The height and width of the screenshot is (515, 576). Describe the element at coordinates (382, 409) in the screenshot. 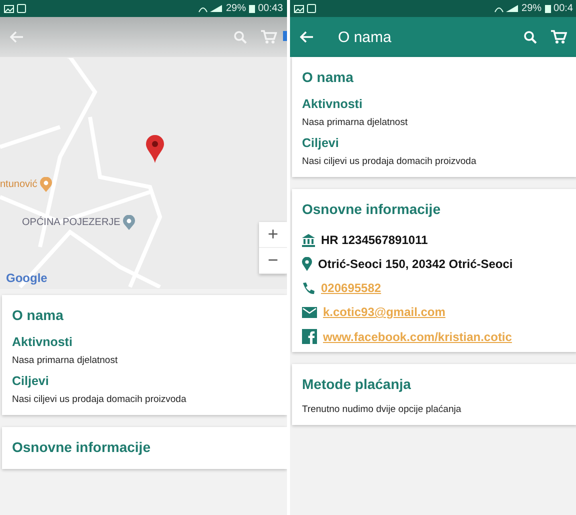

I see `section-text: Trenutno nudimo dvije opcije plaćanja` at that location.